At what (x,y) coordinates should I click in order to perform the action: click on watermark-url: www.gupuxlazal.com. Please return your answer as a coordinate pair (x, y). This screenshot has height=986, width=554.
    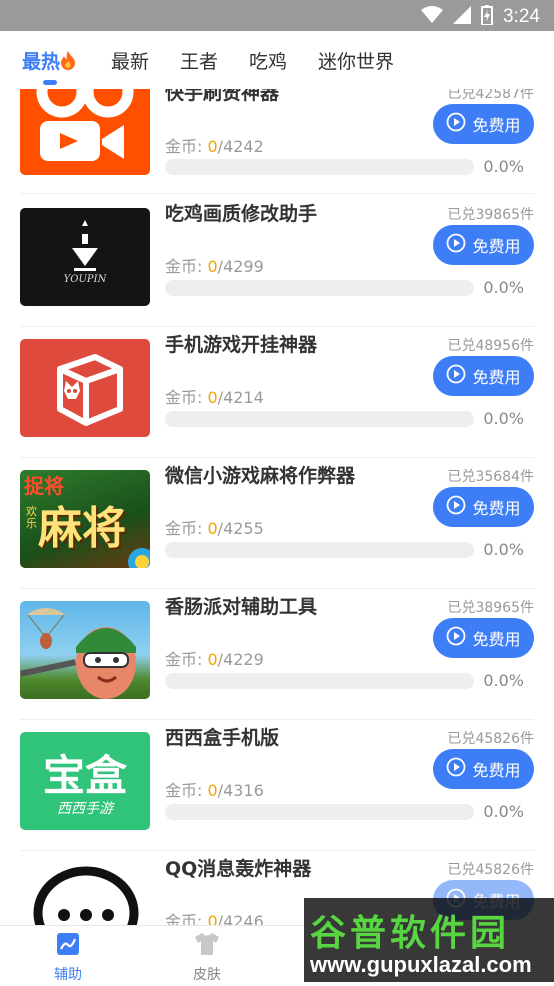
    Looking at the image, I should click on (421, 964).